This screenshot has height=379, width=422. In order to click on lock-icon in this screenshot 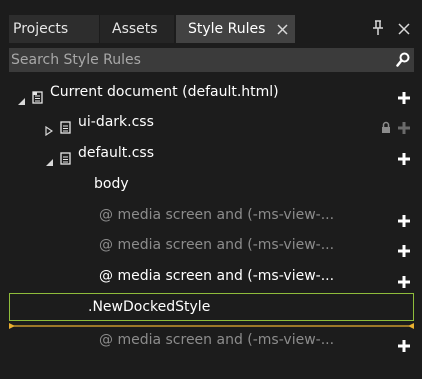, I will do `click(386, 124)`.